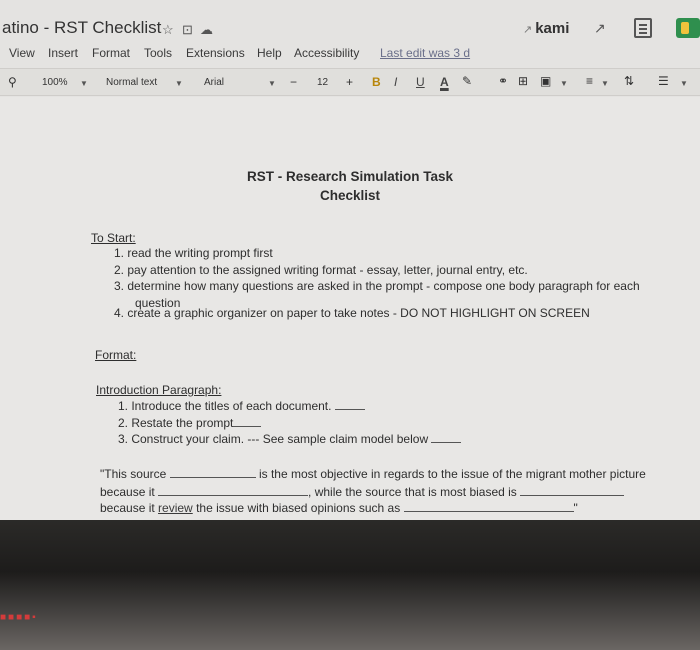  I want to click on menu-accessibility: Accessibility, so click(326, 53).